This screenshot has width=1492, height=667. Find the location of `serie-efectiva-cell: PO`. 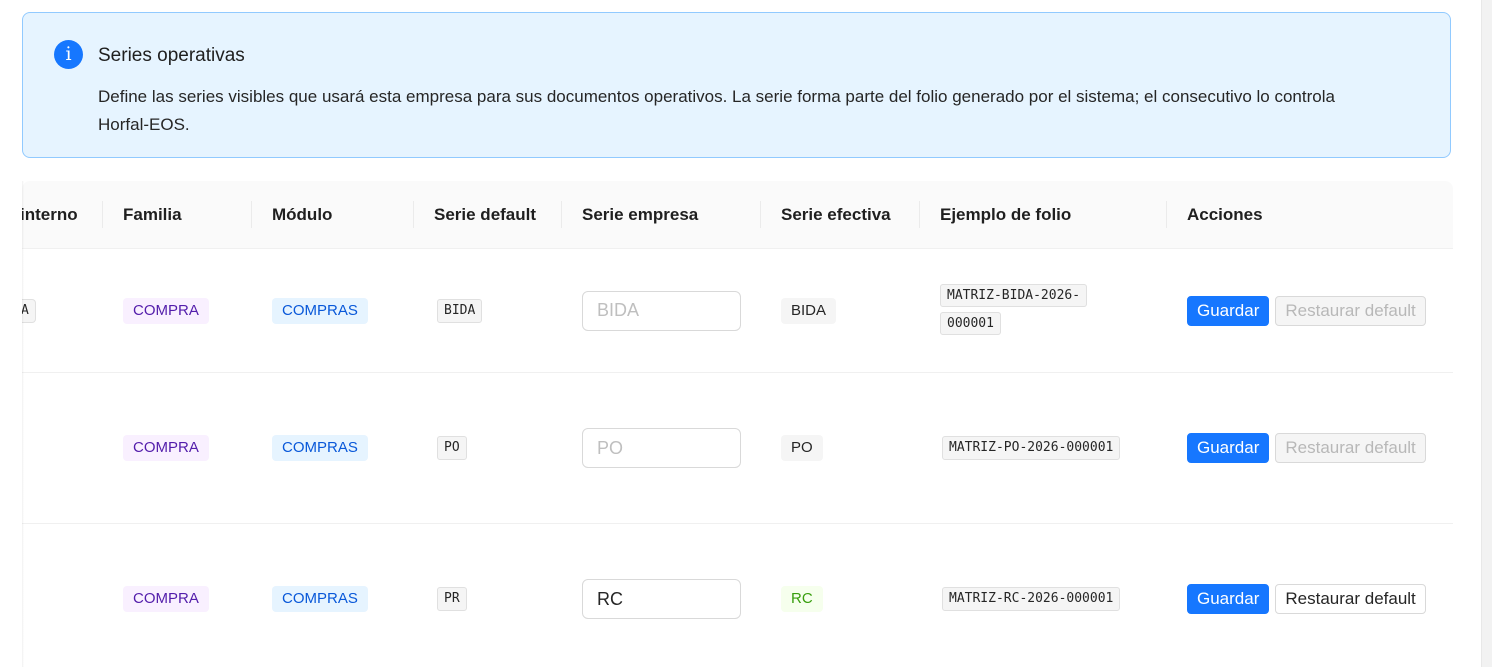

serie-efectiva-cell: PO is located at coordinates (802, 448).